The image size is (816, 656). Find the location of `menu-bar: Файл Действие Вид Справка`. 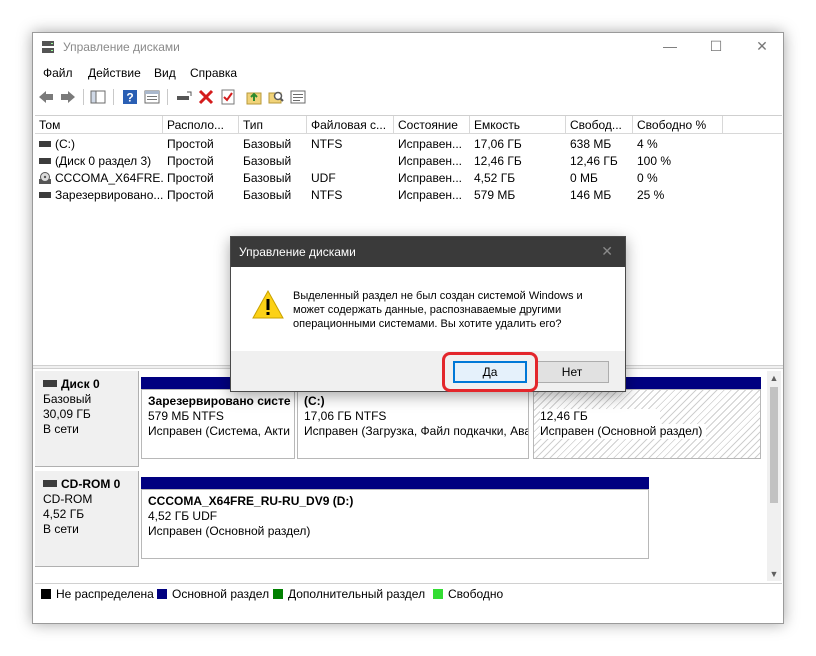

menu-bar: Файл Действие Вид Справка is located at coordinates (408, 73).